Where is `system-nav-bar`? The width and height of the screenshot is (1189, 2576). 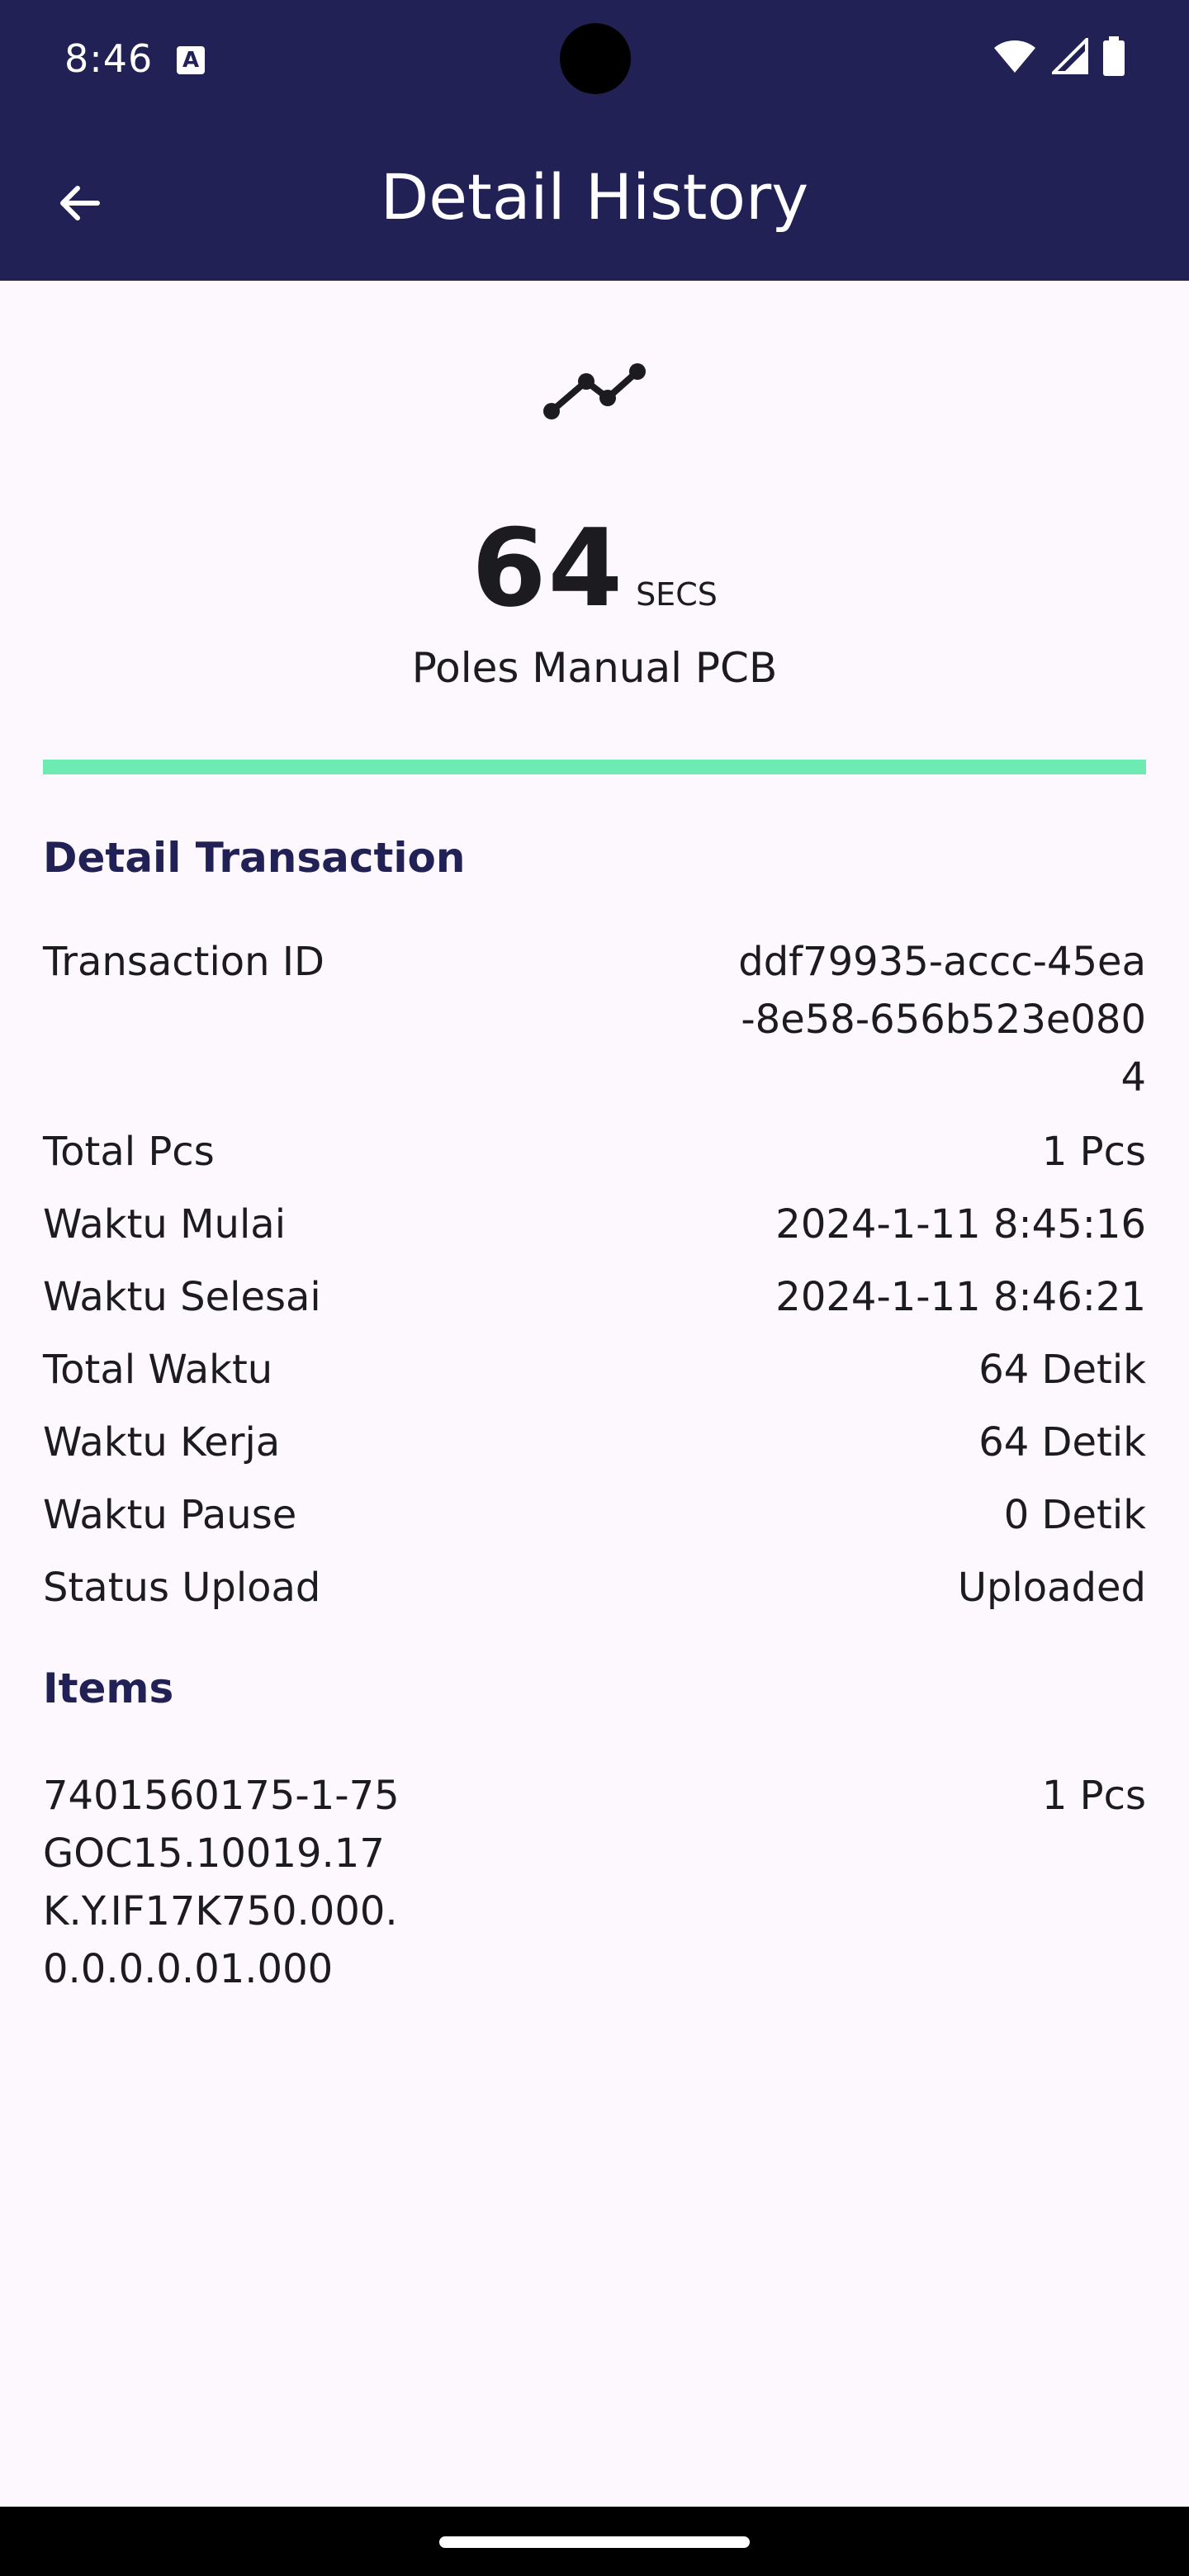 system-nav-bar is located at coordinates (594, 2541).